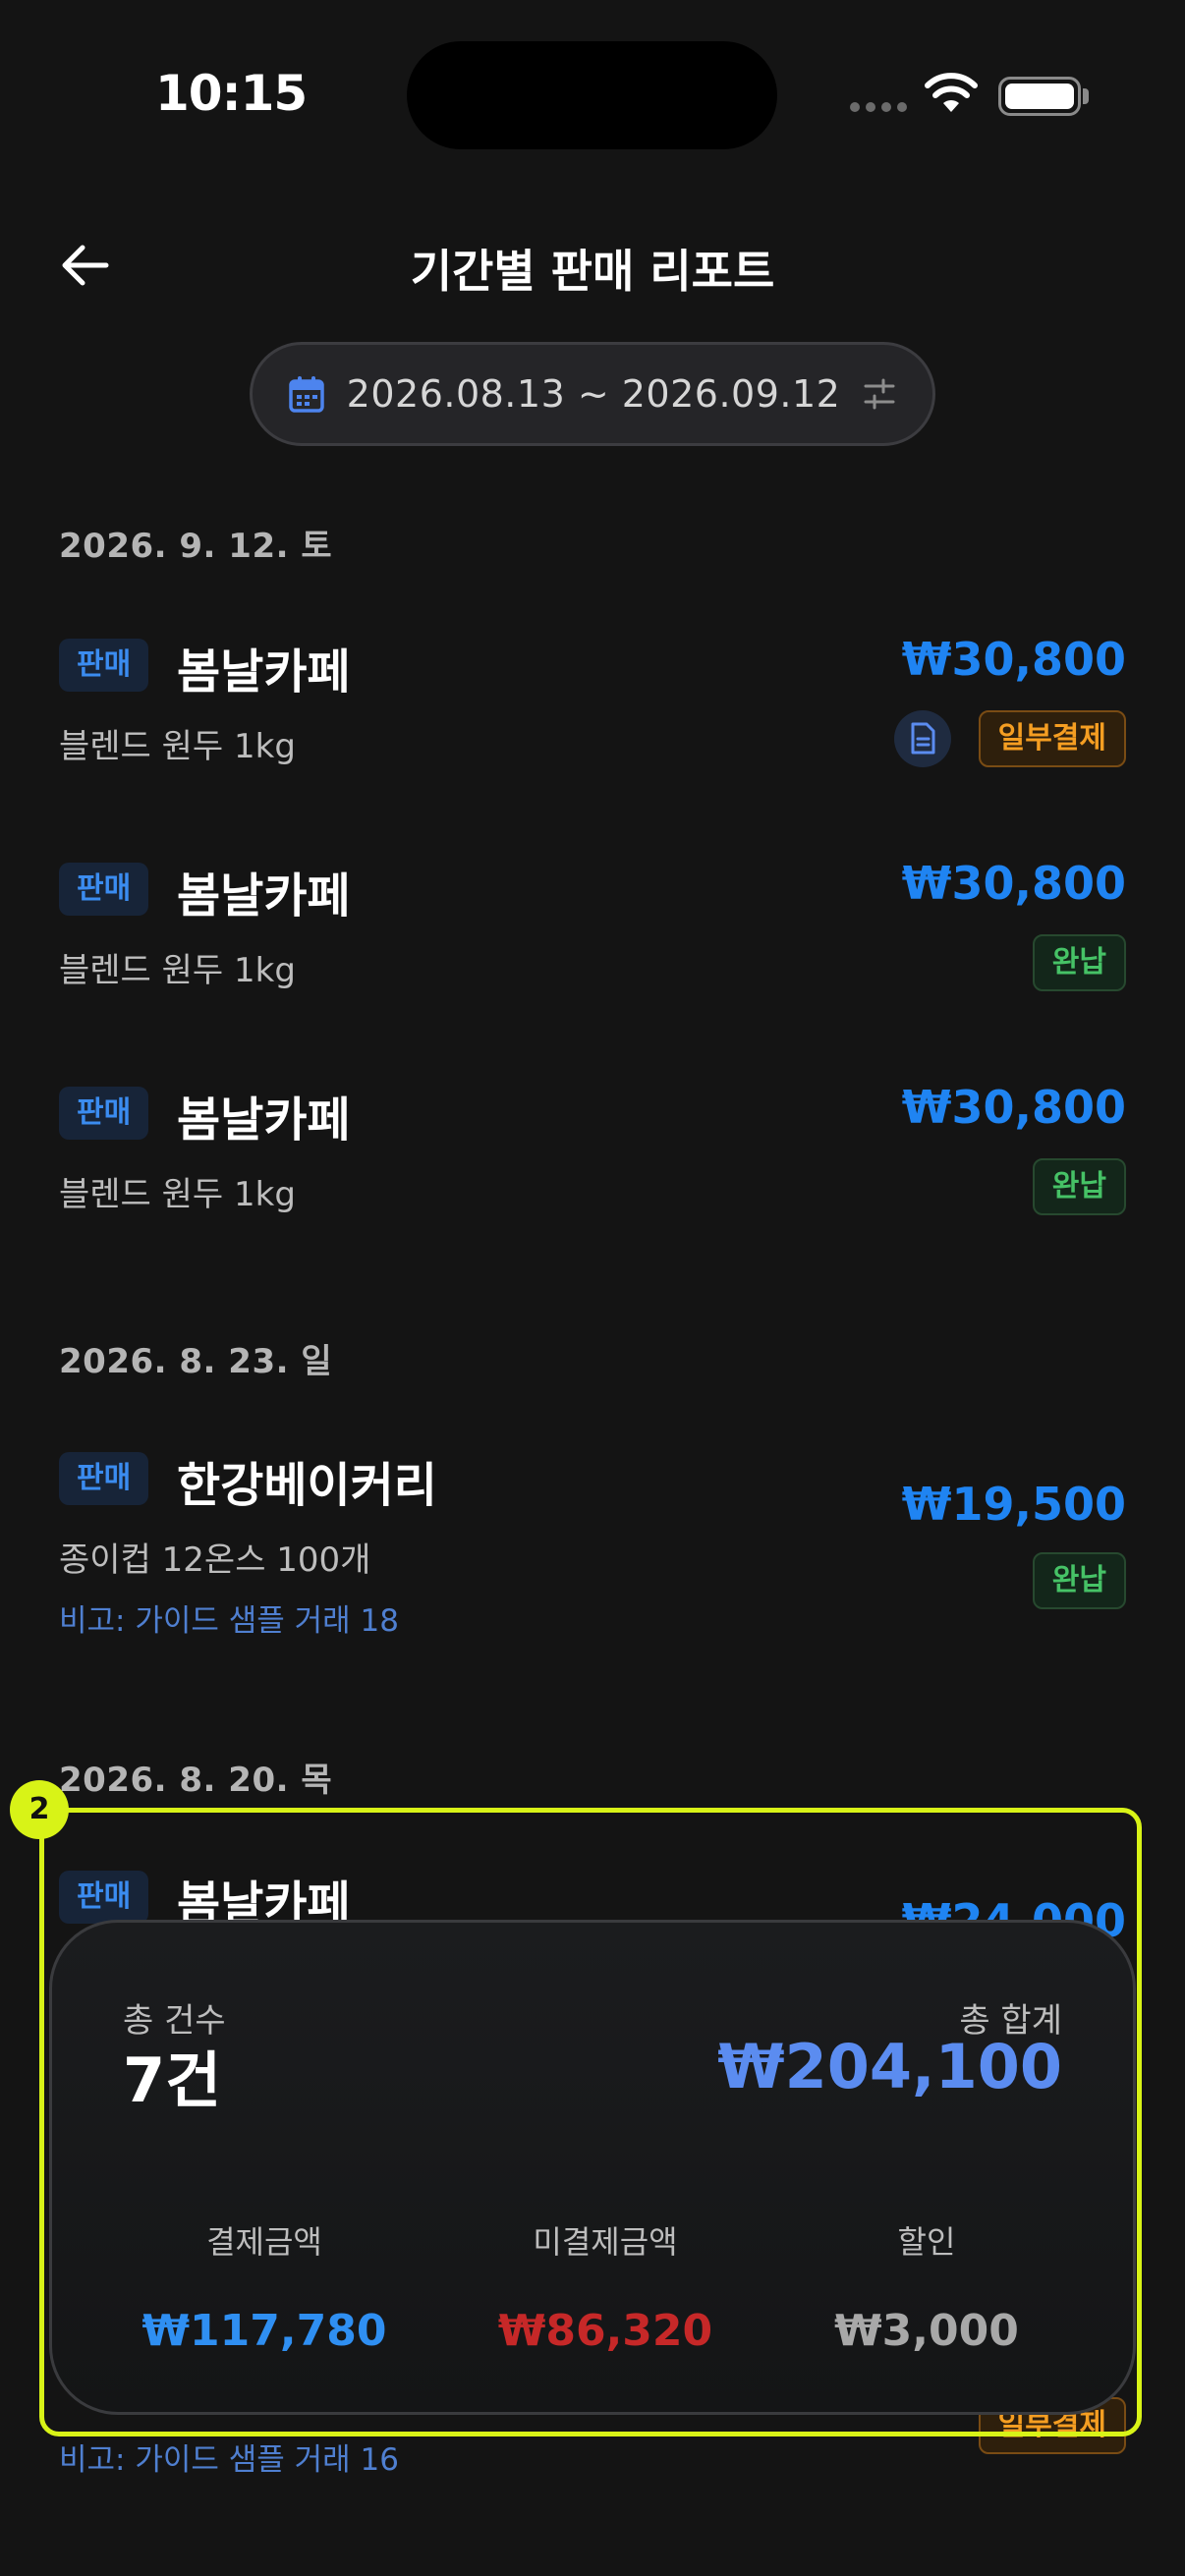  I want to click on battery-icon, so click(1040, 96).